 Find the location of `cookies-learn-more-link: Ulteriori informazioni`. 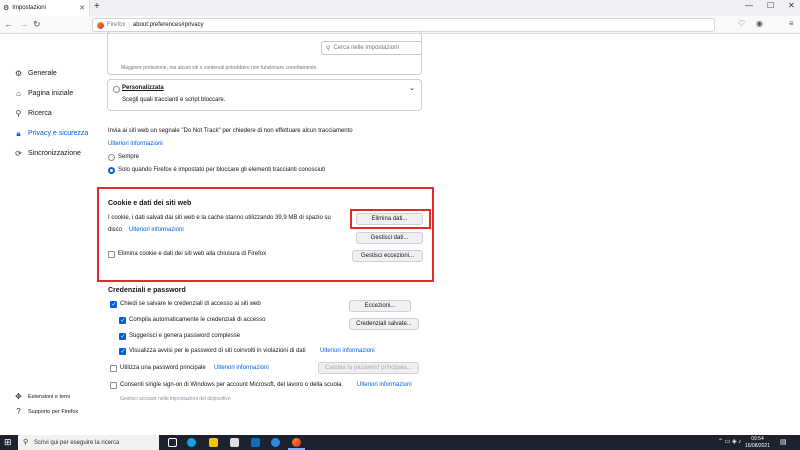

cookies-learn-more-link: Ulteriori informazioni is located at coordinates (156, 230).